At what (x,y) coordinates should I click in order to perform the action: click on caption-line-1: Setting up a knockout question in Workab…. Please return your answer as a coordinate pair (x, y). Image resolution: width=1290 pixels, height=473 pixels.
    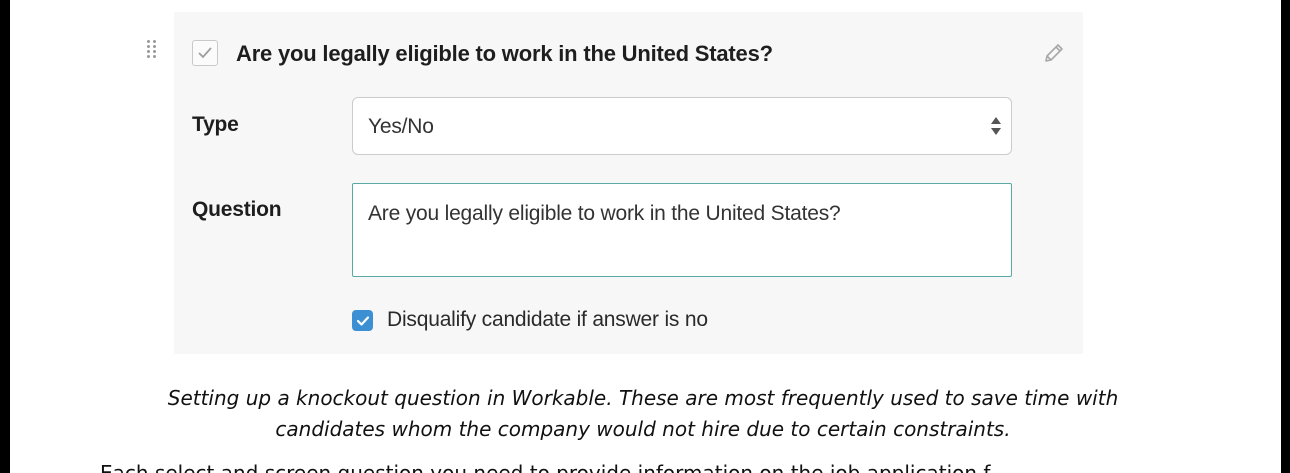
    Looking at the image, I should click on (643, 398).